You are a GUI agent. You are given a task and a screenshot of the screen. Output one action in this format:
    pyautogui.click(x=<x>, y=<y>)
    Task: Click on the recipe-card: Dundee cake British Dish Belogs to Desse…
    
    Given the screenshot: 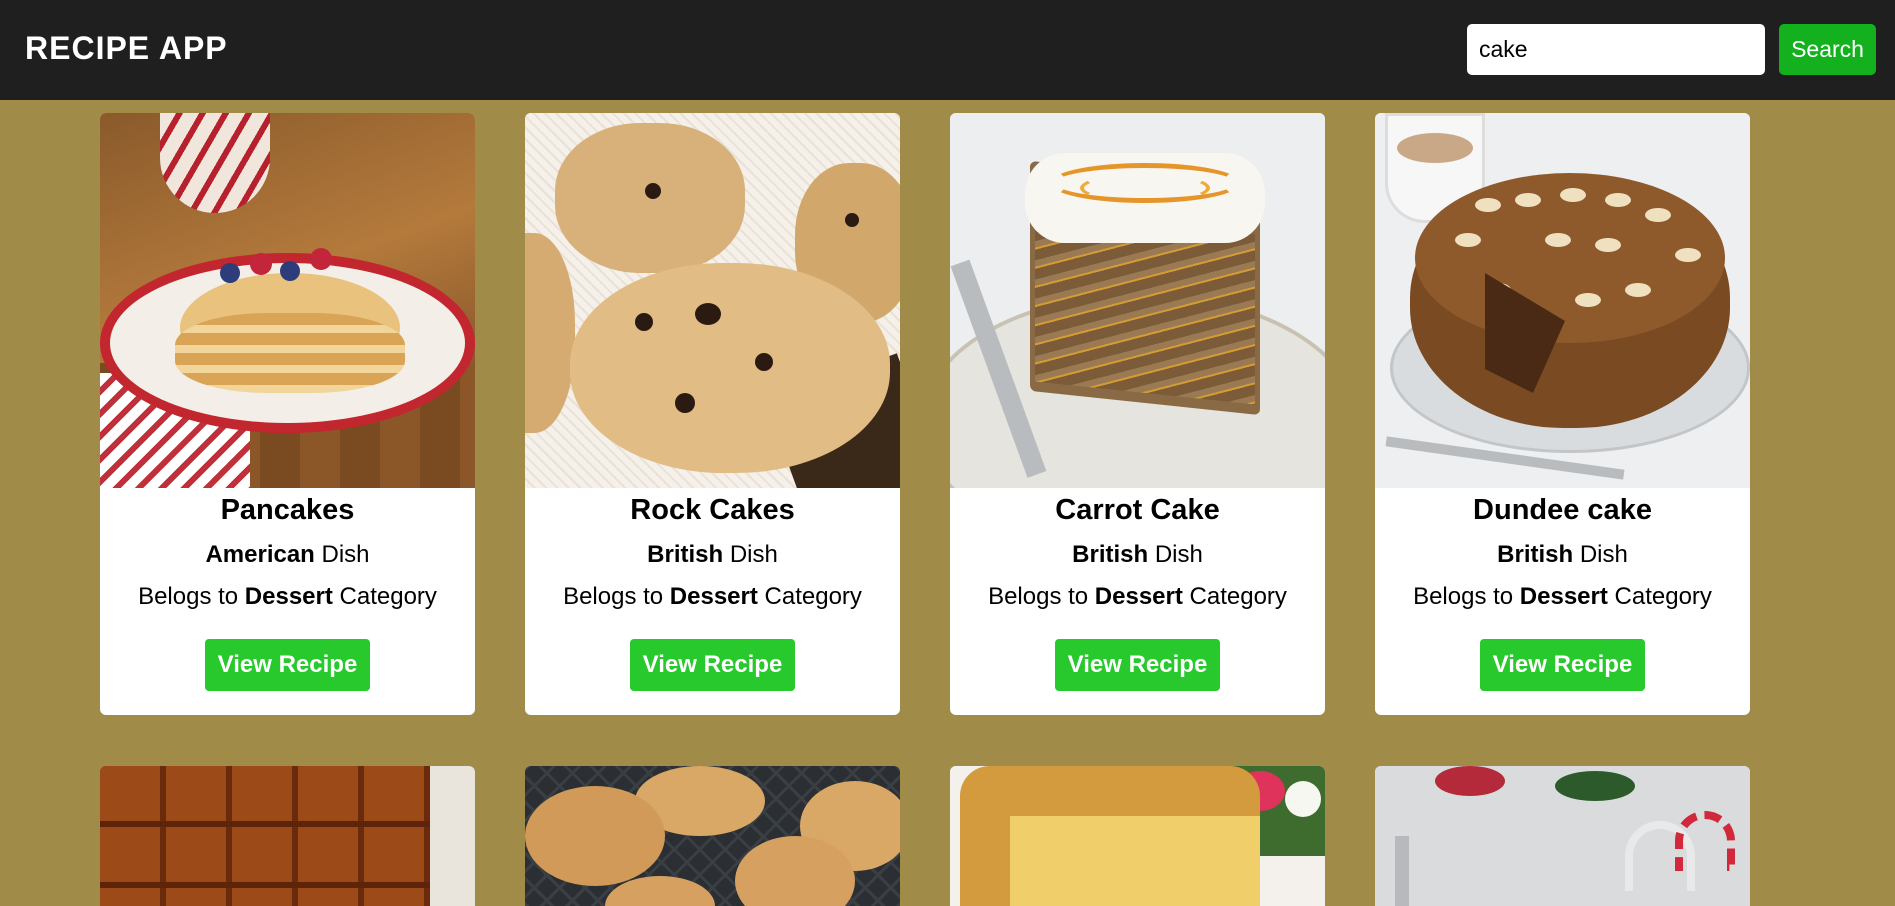 What is the action you would take?
    pyautogui.click(x=1562, y=414)
    